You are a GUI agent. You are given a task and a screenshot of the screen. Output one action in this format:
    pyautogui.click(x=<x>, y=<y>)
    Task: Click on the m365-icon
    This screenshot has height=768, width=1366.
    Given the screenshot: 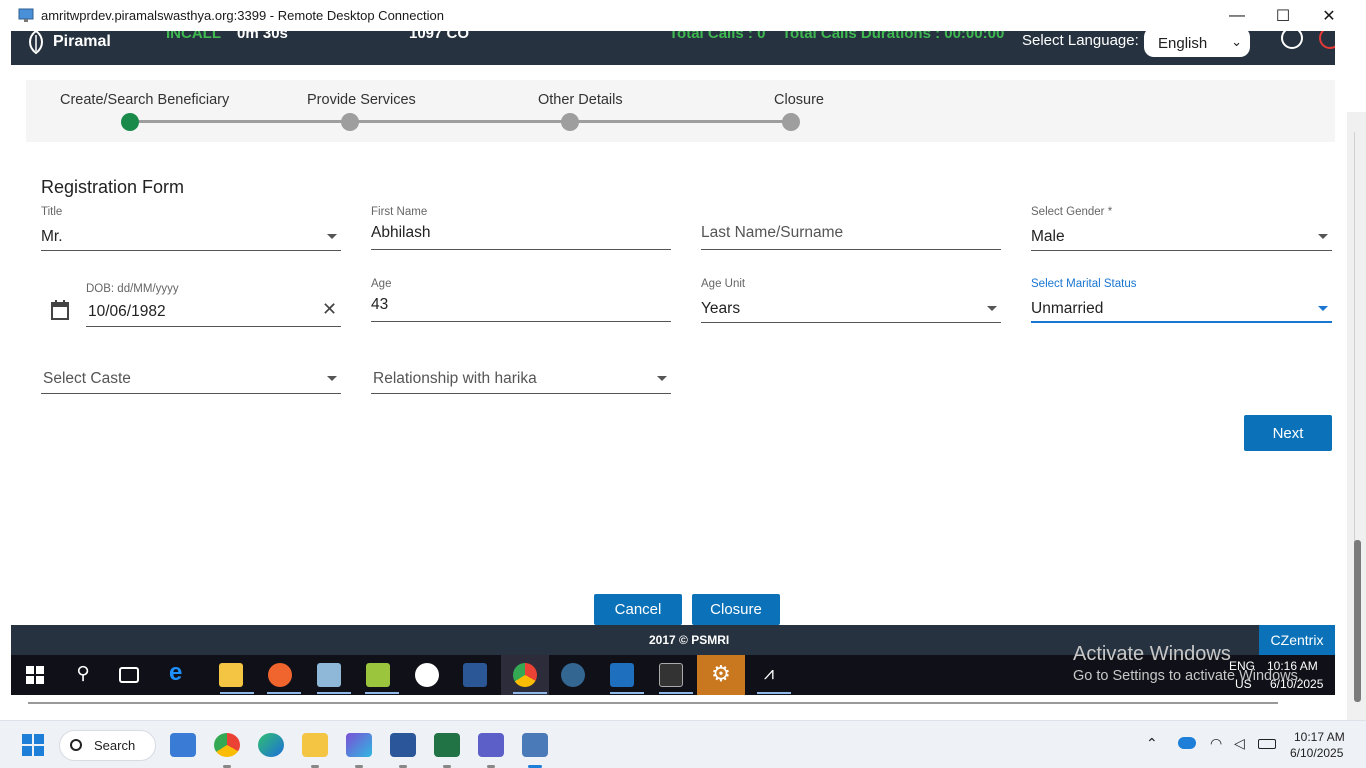 What is the action you would take?
    pyautogui.click(x=359, y=745)
    